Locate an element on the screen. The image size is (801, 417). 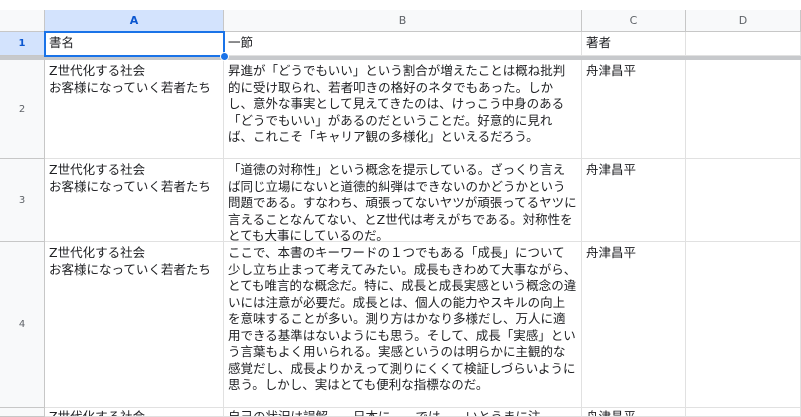
row-header-1: 1 is located at coordinates (22, 44).